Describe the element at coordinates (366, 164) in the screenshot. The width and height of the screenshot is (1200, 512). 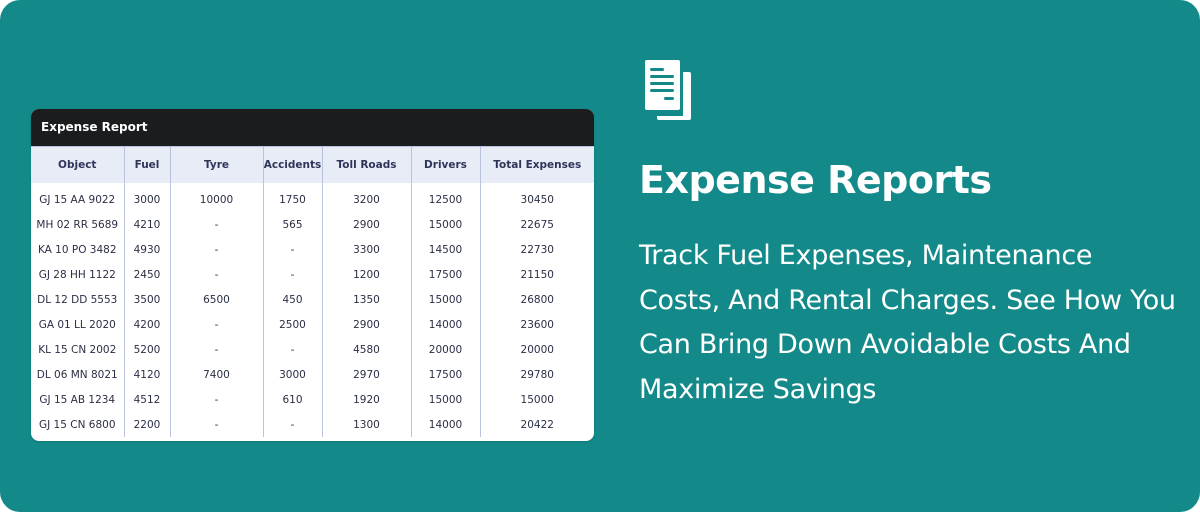
I see `column-header-toll-roads: Toll Roads` at that location.